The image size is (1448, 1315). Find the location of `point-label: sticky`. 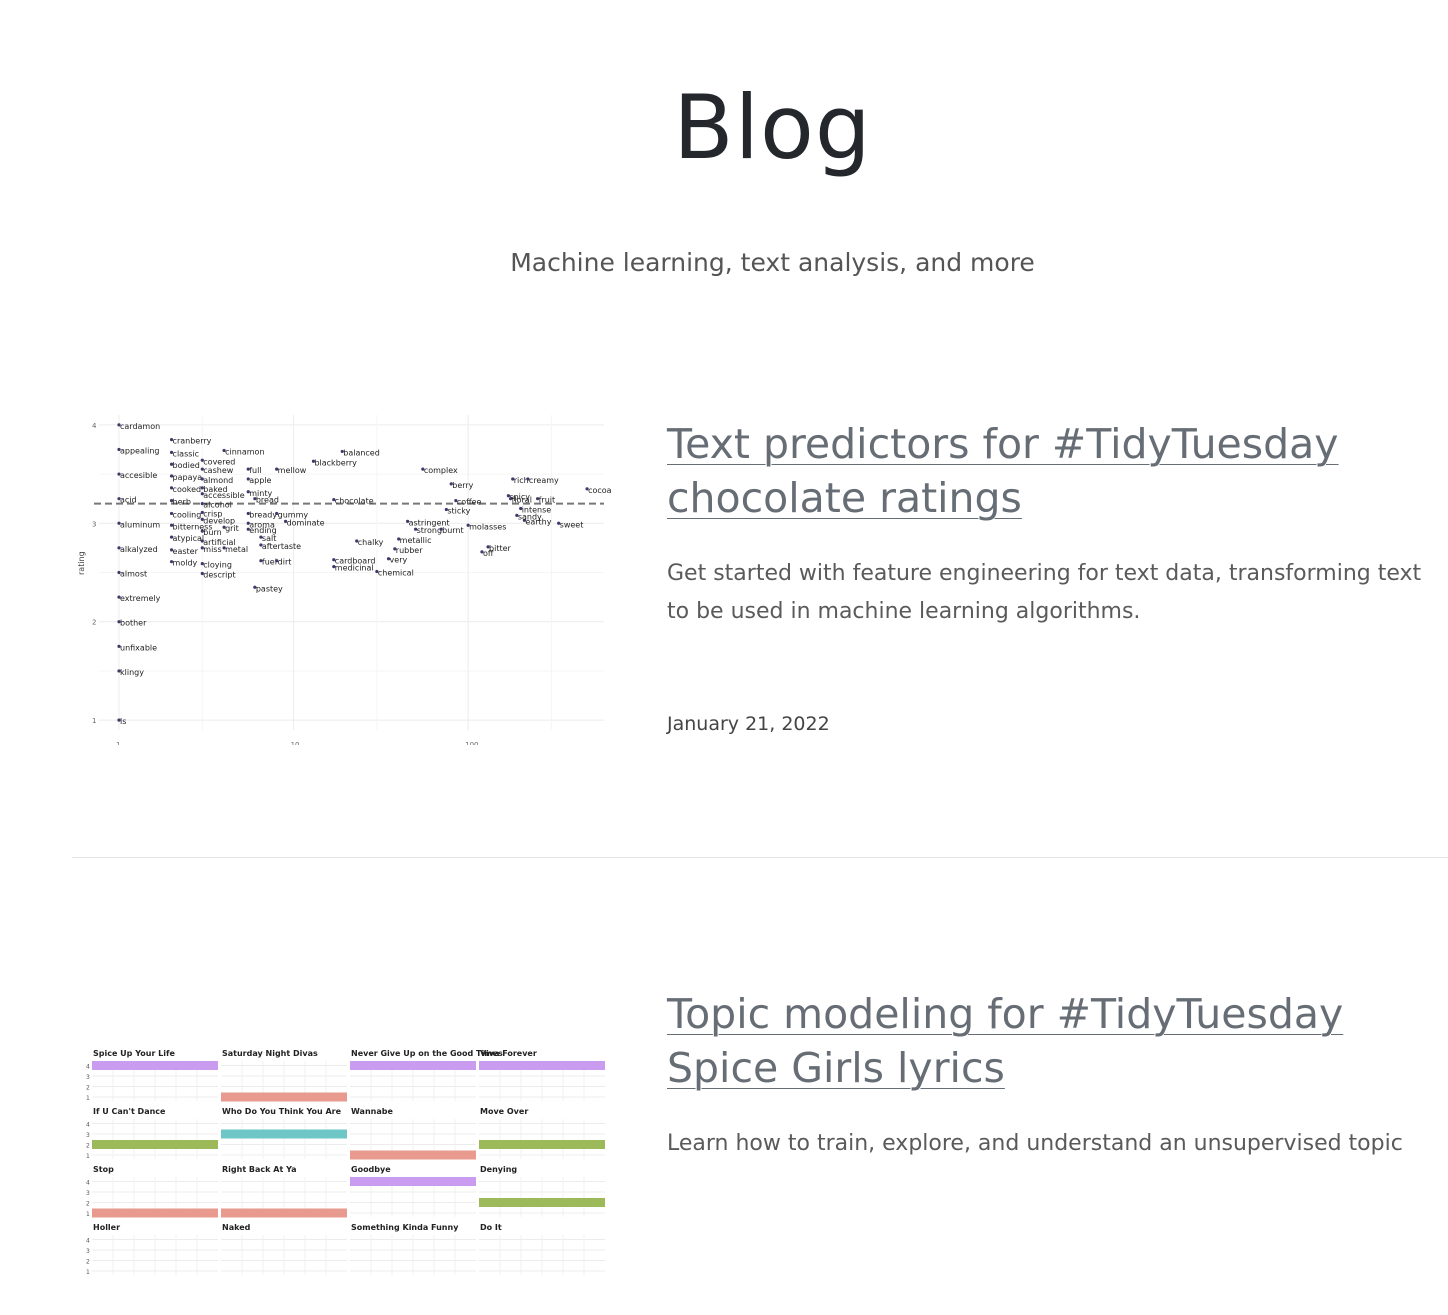

point-label: sticky is located at coordinates (458, 511).